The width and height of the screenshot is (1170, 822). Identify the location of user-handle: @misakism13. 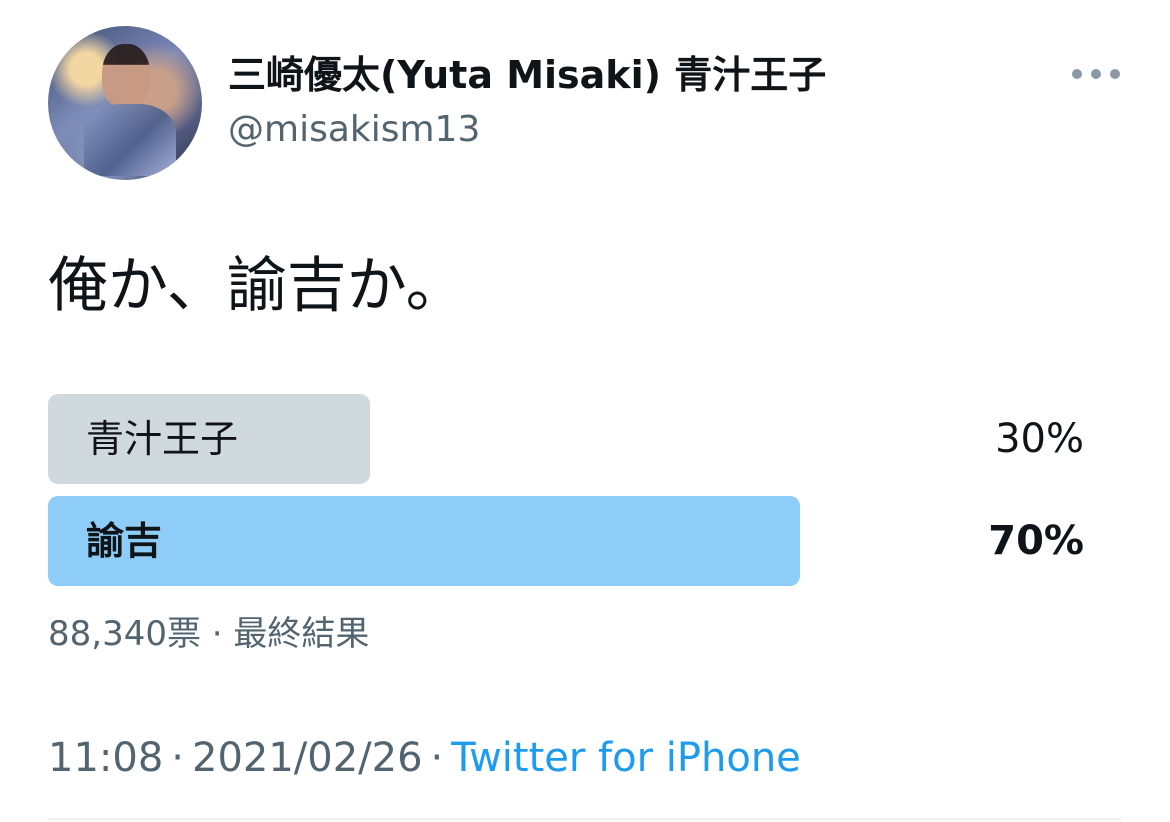
(354, 130).